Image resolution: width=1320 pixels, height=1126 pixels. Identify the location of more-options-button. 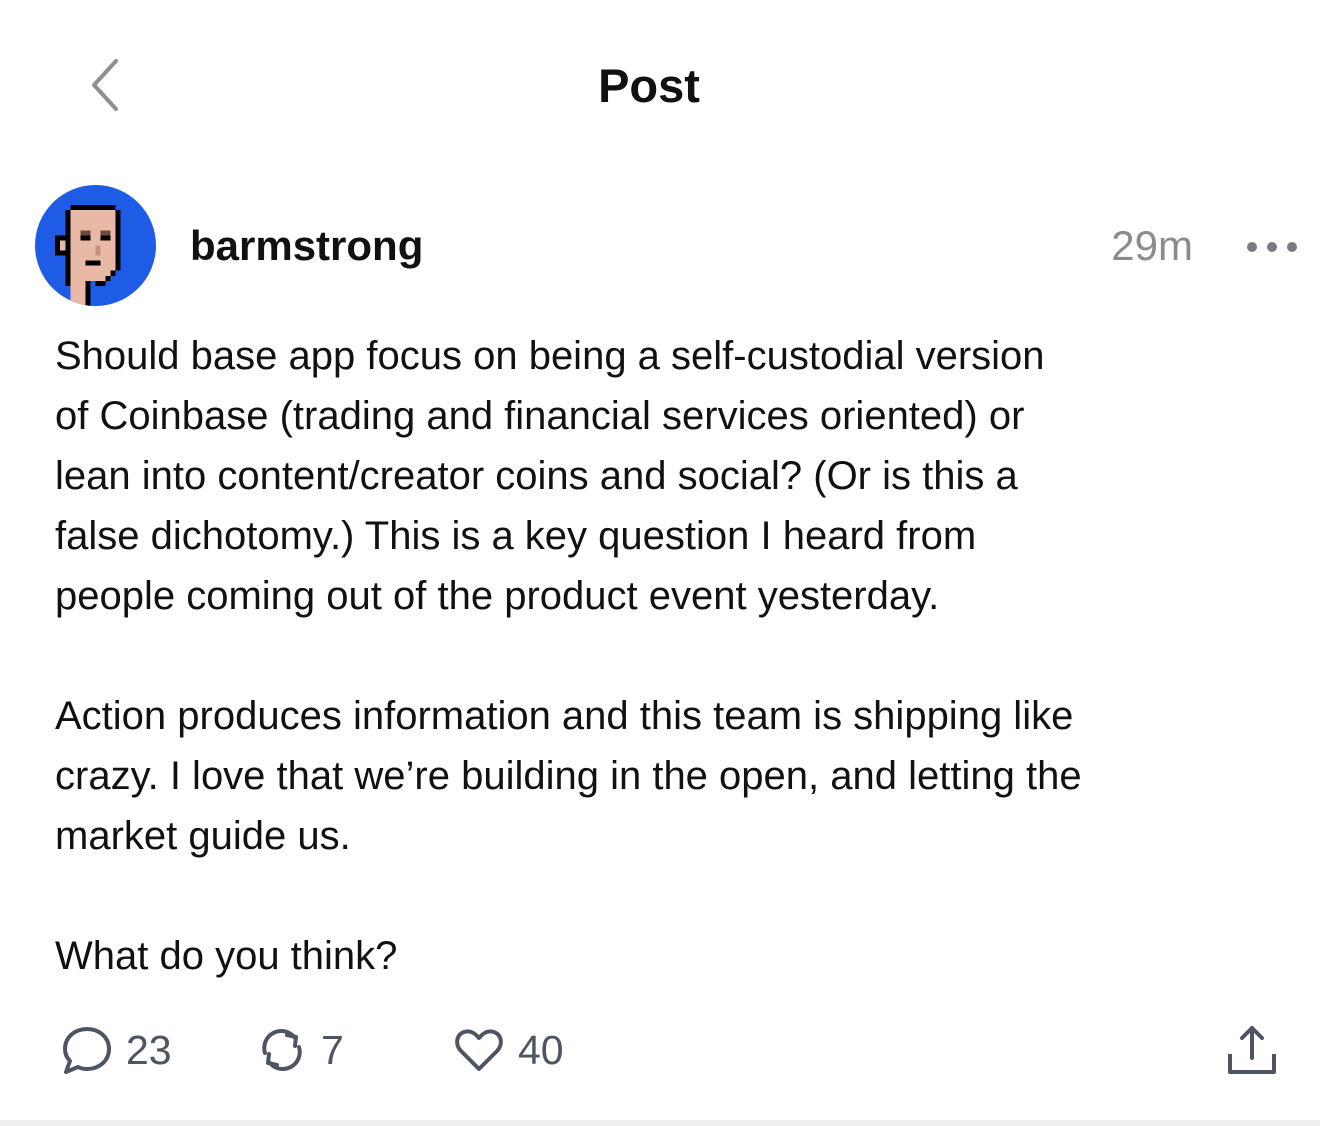
(1272, 247).